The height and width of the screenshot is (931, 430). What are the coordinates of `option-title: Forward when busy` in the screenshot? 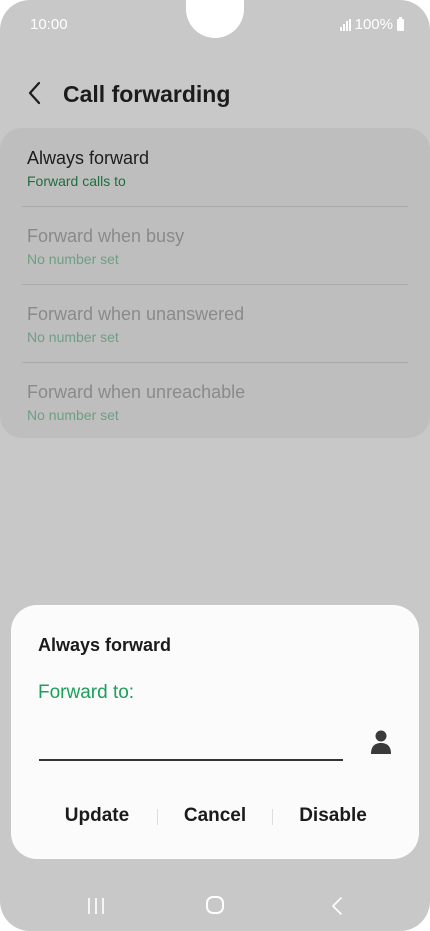 It's located at (106, 236).